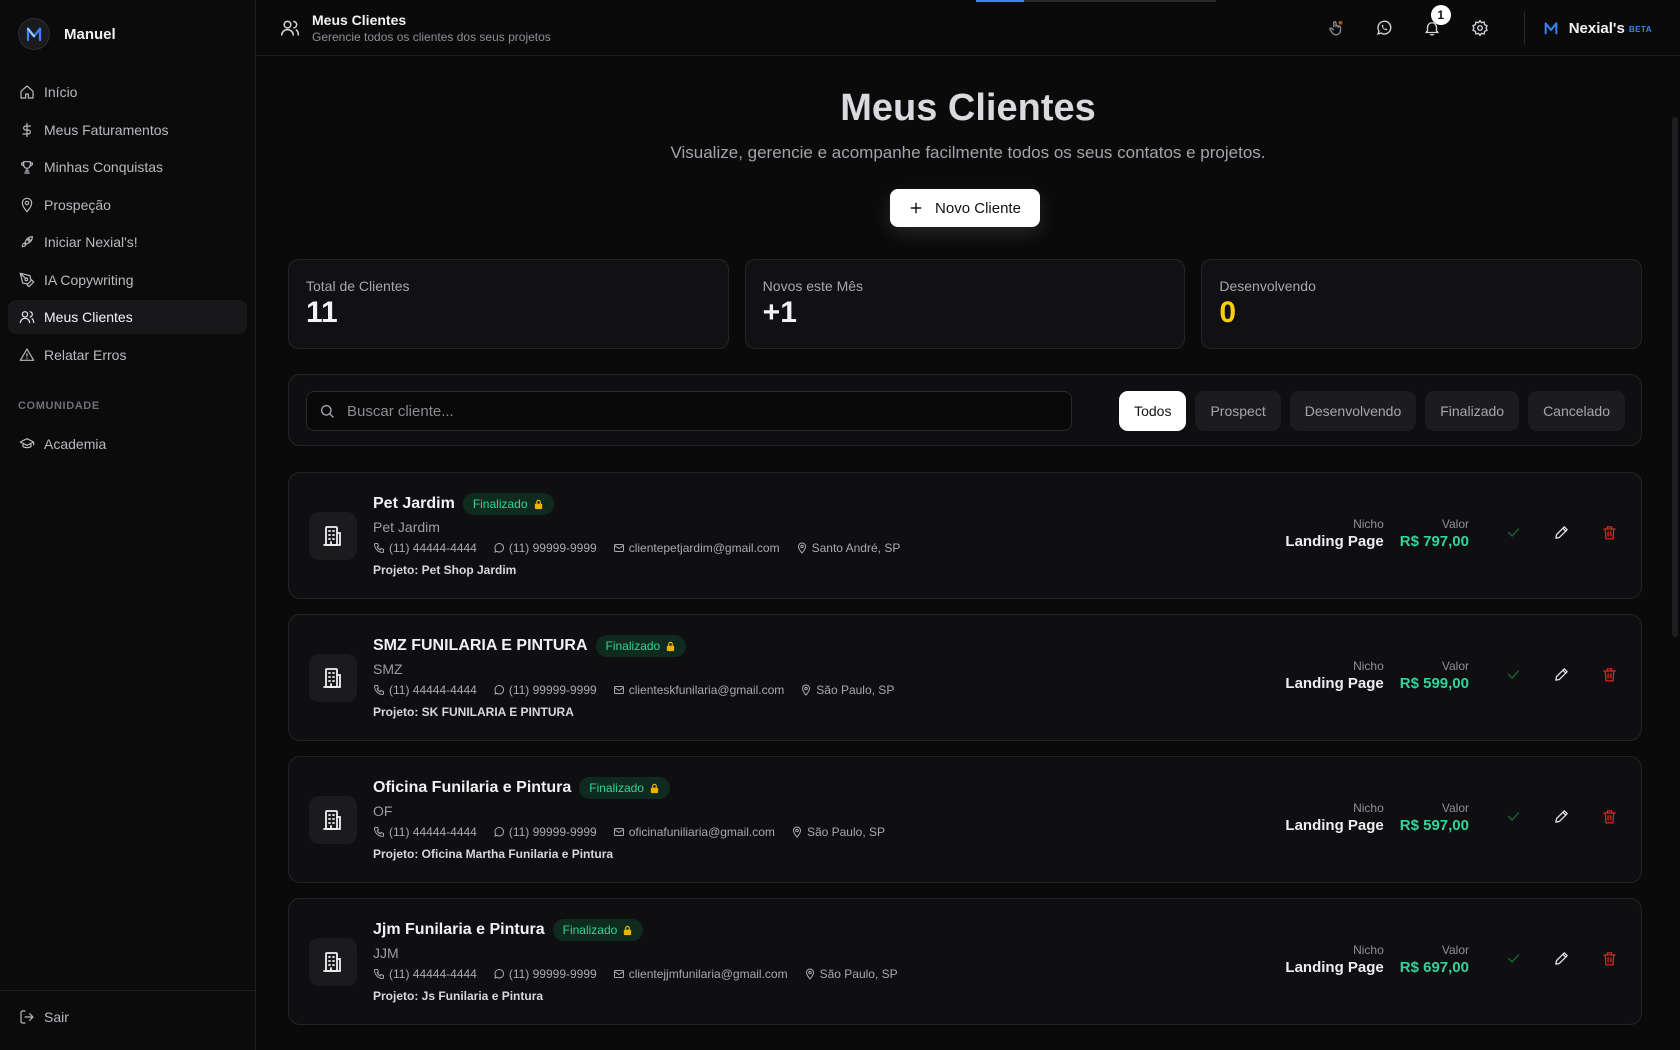 The image size is (1680, 1050). What do you see at coordinates (1675, 377) in the screenshot?
I see `scrollbar` at bounding box center [1675, 377].